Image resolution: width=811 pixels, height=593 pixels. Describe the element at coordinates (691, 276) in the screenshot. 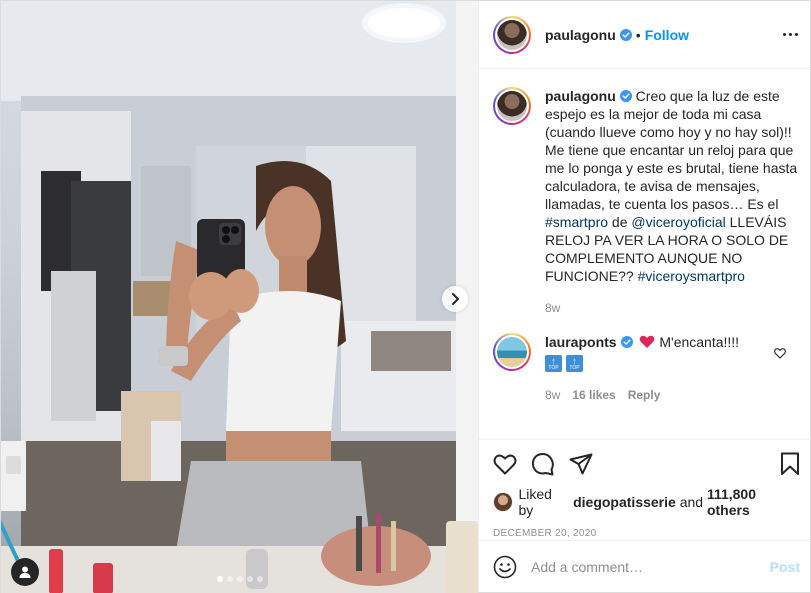

I see `hashtag-link: #viceroysmartpro` at that location.